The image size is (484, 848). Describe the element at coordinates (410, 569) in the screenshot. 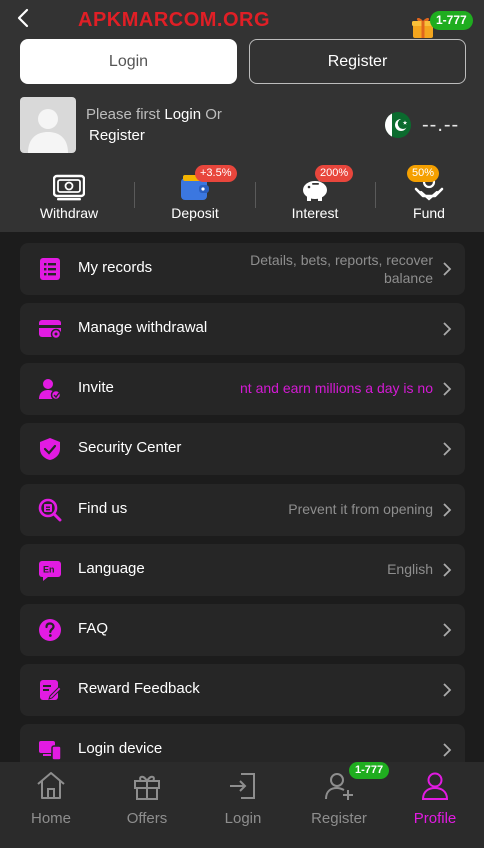

I see `selected-language: English` at that location.